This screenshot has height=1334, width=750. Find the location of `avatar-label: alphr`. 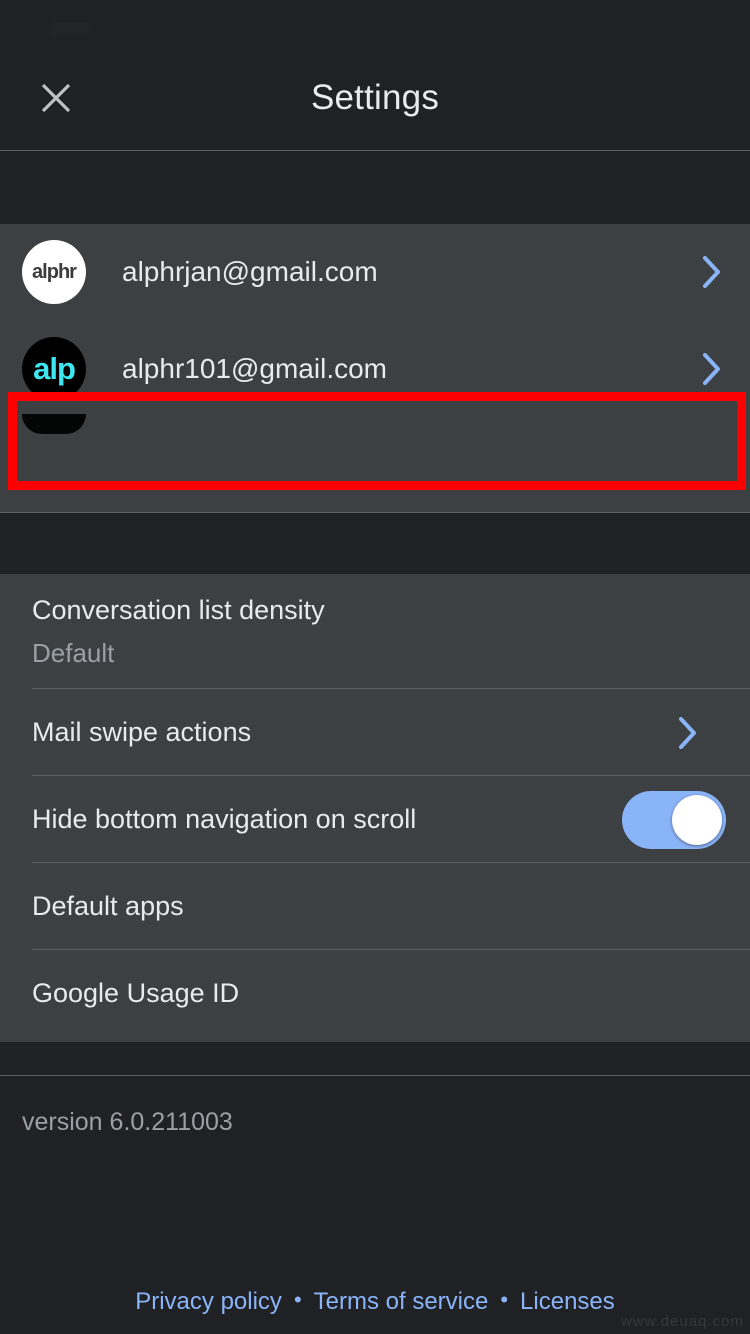

avatar-label: alphr is located at coordinates (54, 271).